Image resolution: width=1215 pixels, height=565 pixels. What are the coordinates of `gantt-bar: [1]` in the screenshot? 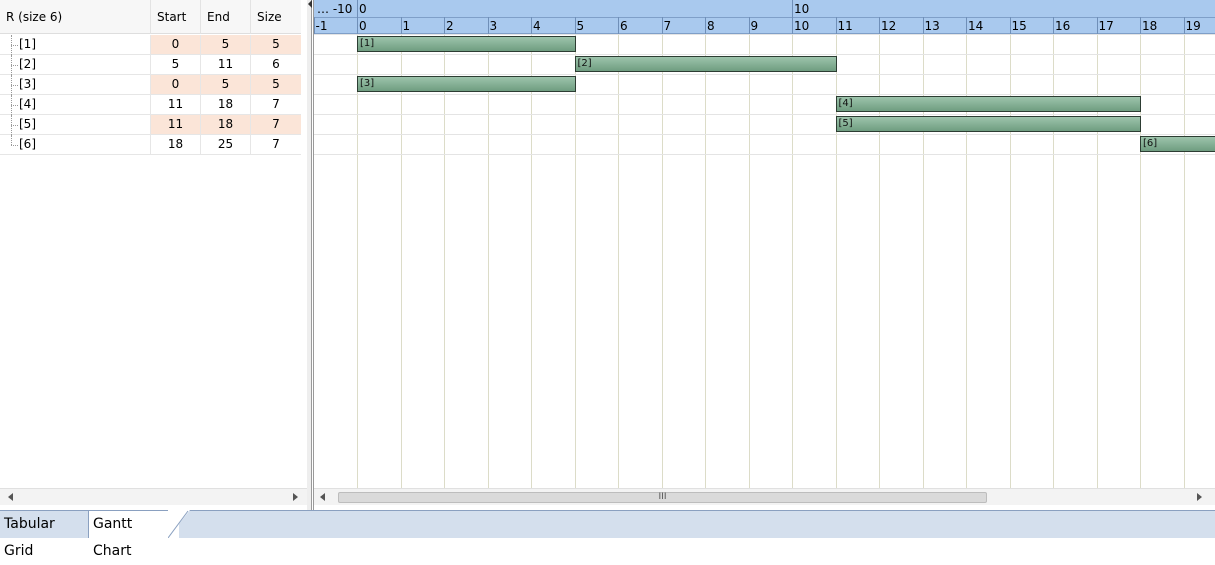 It's located at (466, 44).